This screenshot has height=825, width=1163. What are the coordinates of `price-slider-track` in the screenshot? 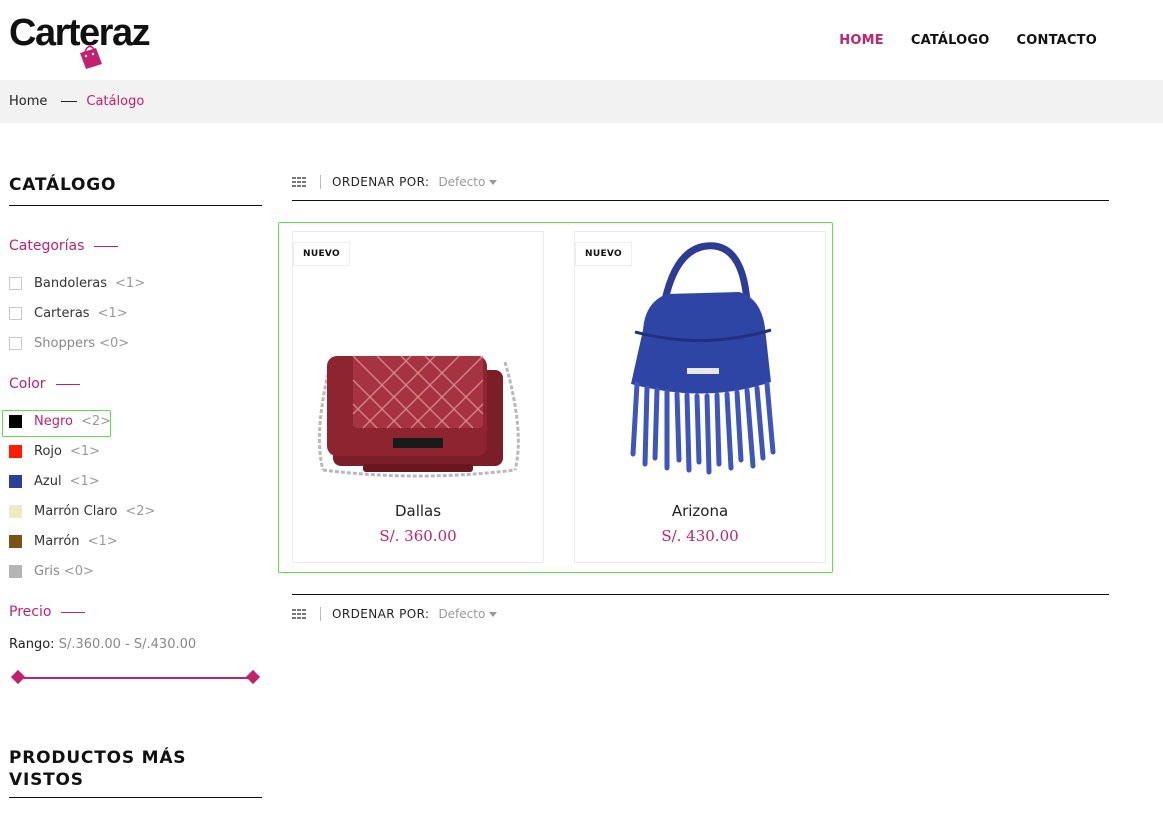 It's located at (135, 678).